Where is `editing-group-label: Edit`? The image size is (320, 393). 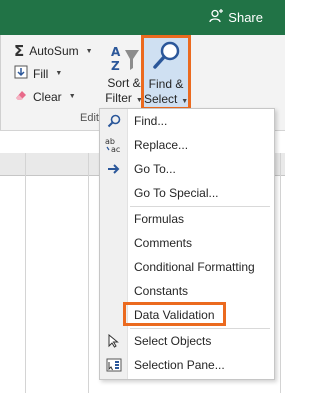 editing-group-label: Edit is located at coordinates (89, 118).